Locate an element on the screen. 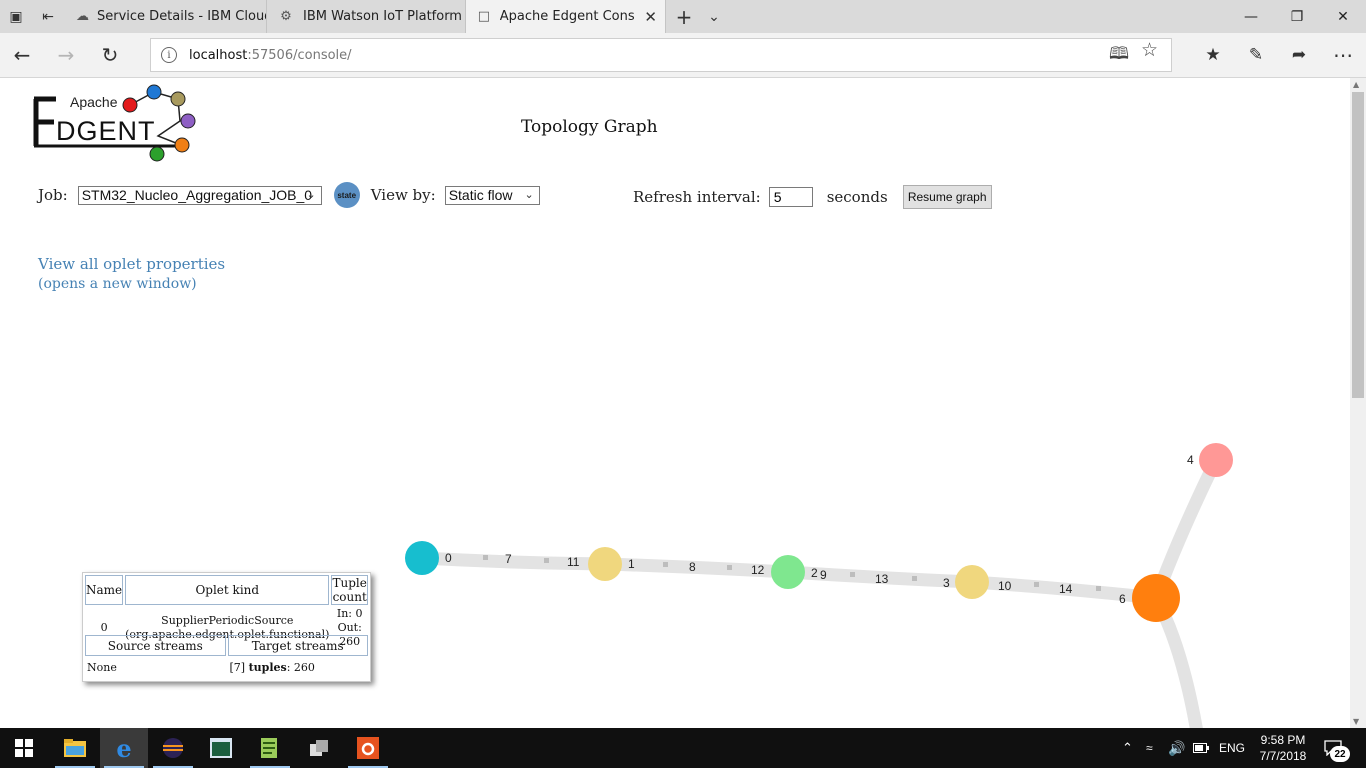 This screenshot has height=768, width=1366. header-name: Name is located at coordinates (104, 590).